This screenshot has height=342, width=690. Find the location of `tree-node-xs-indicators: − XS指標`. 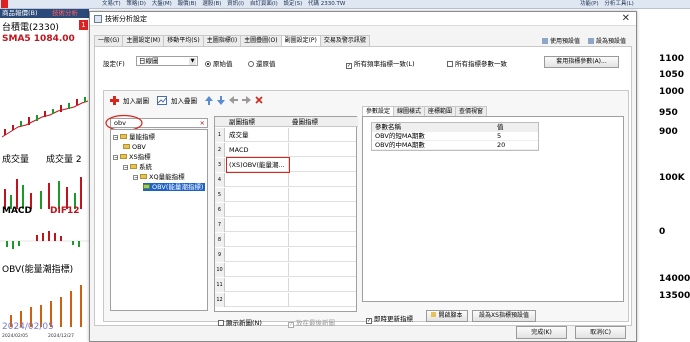

tree-node-xs-indicators: − XS指標 is located at coordinates (132, 157).